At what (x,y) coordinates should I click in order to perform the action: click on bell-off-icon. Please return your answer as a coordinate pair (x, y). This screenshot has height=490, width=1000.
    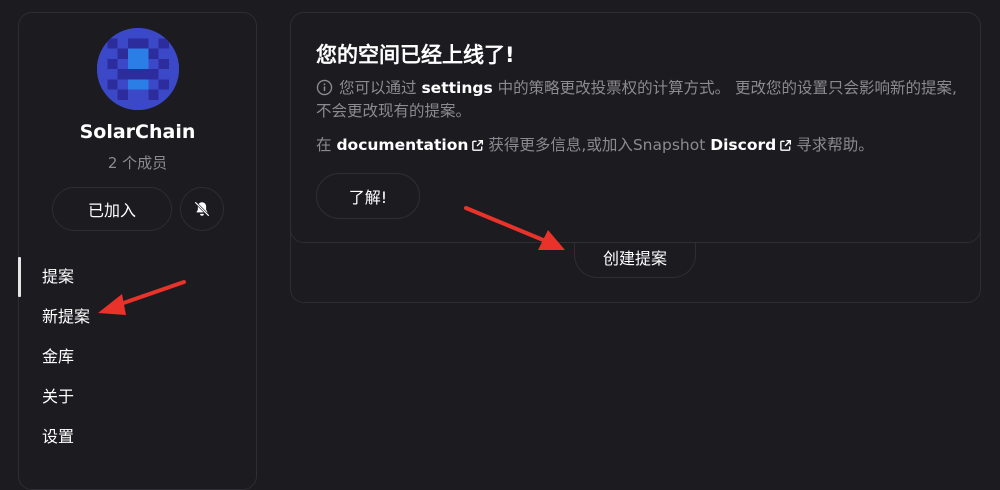
    Looking at the image, I should click on (202, 209).